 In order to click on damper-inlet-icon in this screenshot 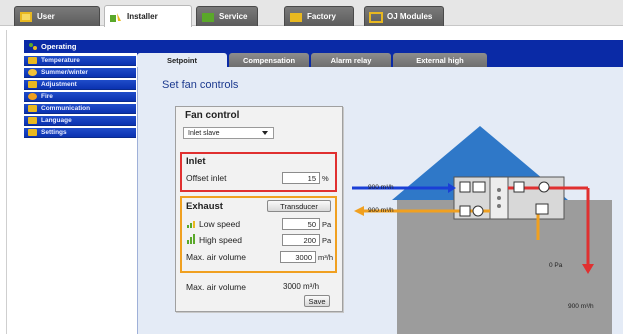, I will do `click(479, 187)`.